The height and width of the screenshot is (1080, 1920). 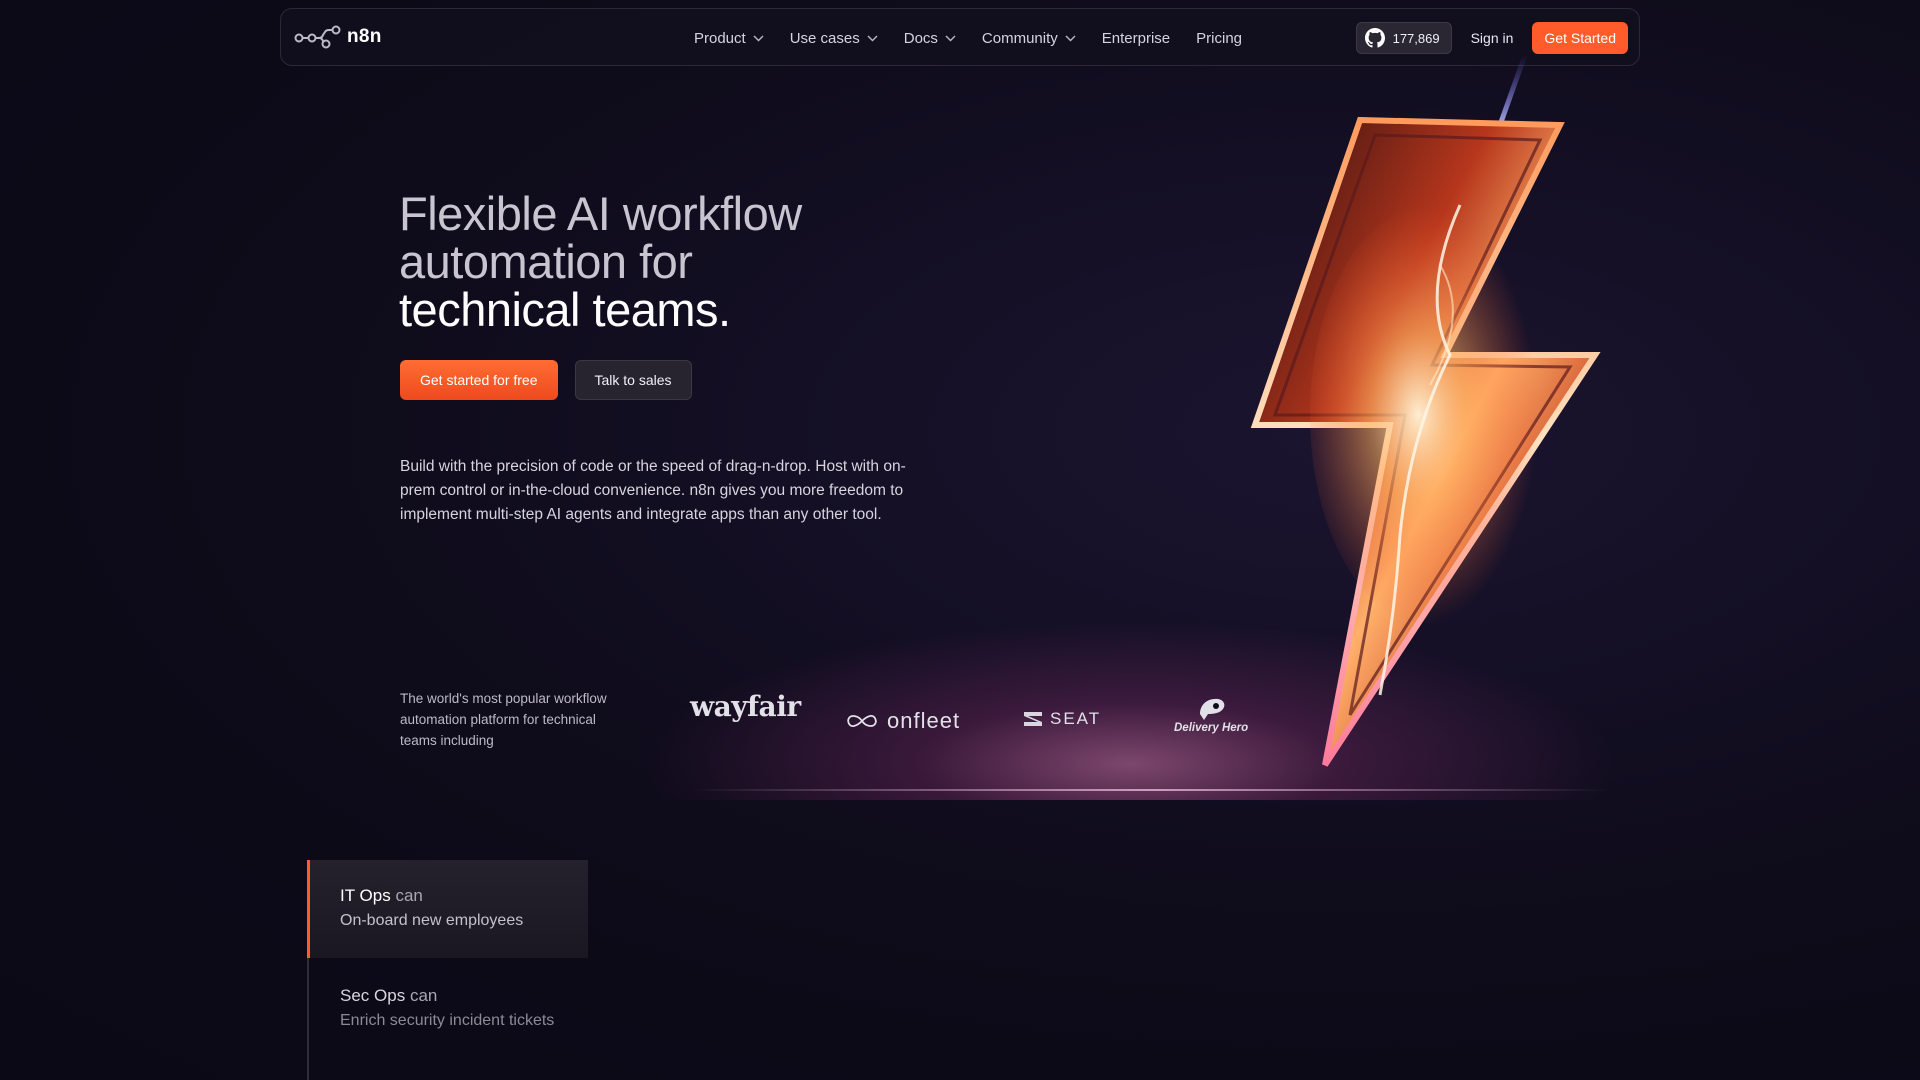 I want to click on get-started-free-button: Get started for free, so click(x=479, y=380).